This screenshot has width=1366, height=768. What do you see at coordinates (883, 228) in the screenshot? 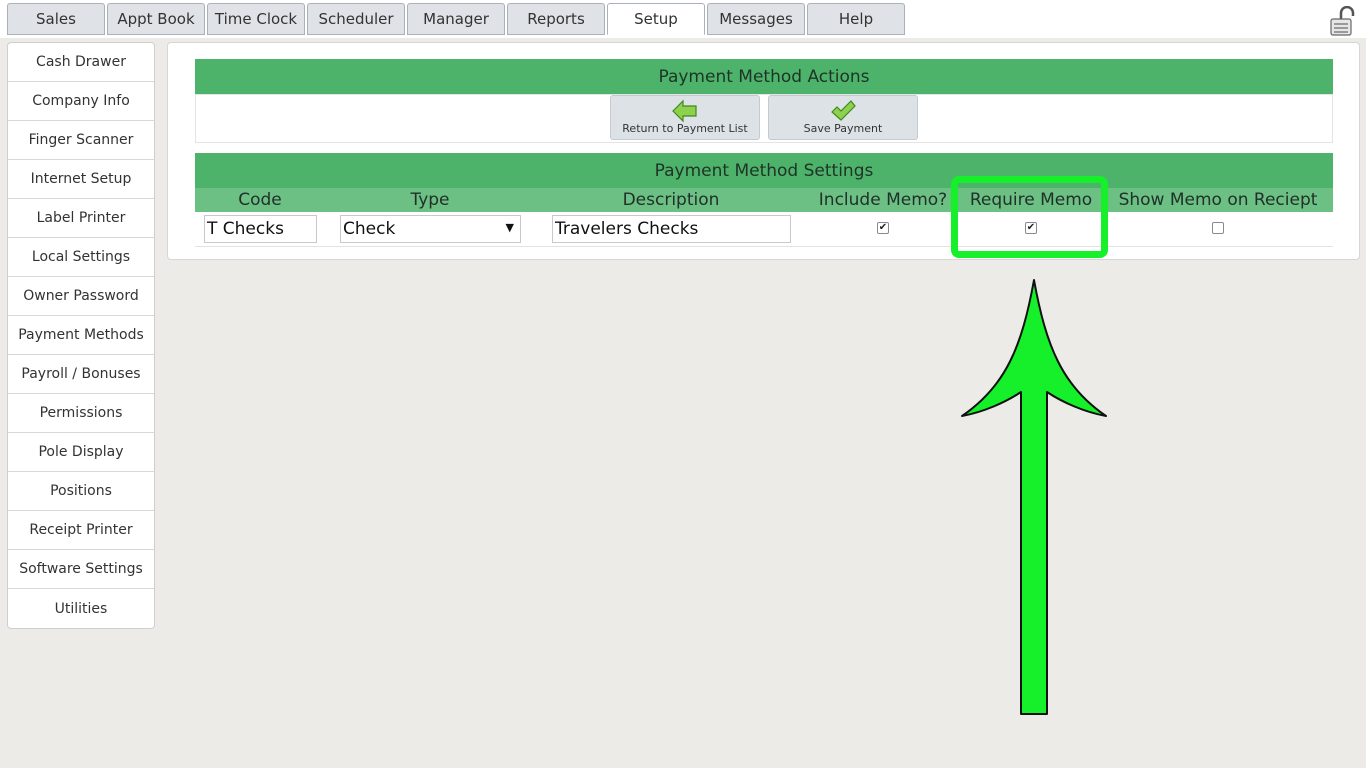
I see `include-memo-checkbox: ✔` at bounding box center [883, 228].